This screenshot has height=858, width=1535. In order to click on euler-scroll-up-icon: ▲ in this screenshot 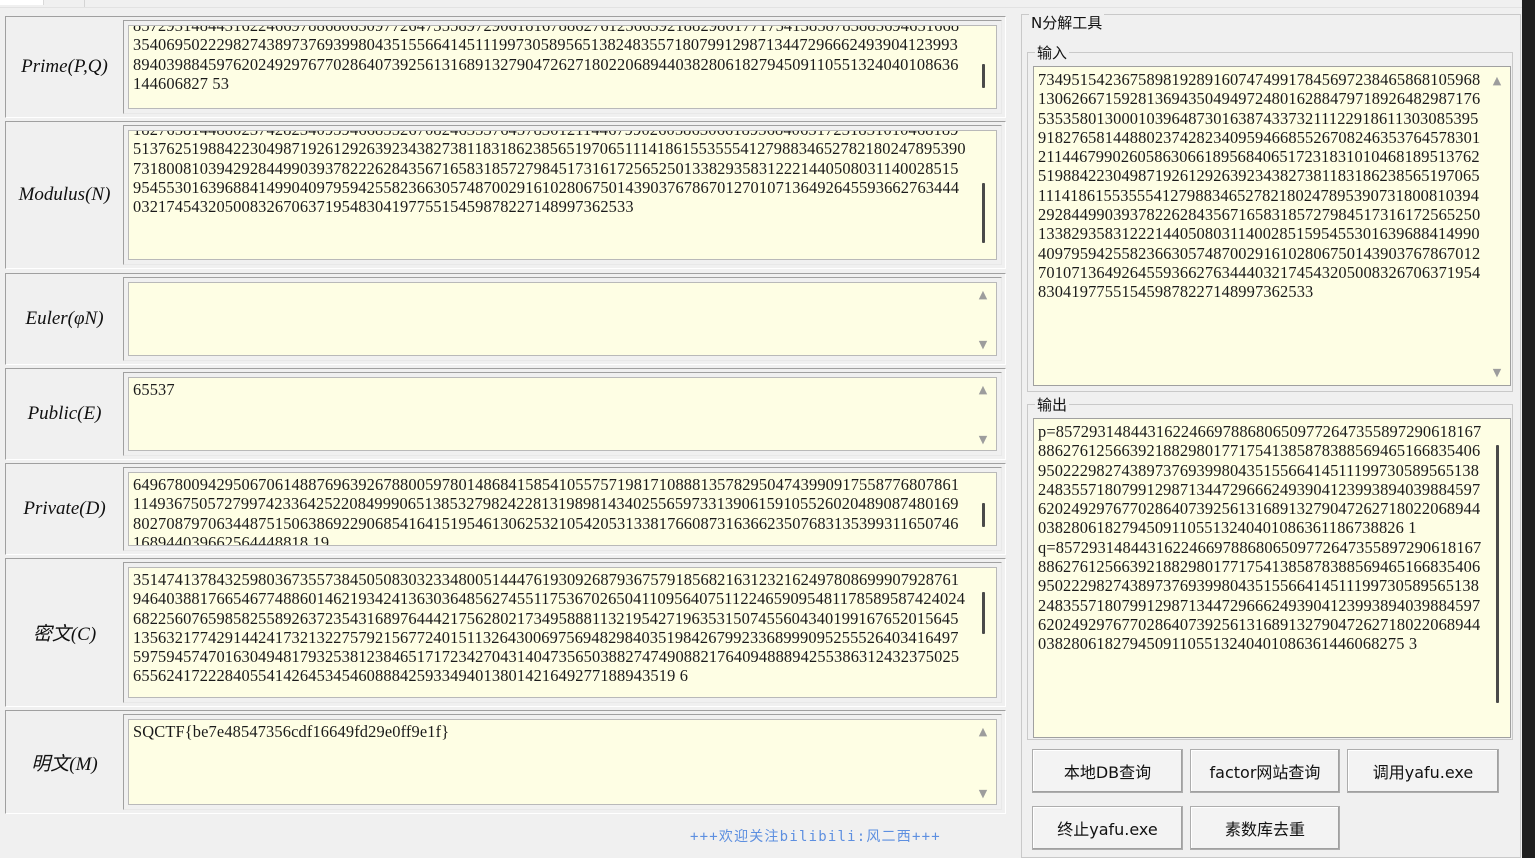, I will do `click(983, 294)`.